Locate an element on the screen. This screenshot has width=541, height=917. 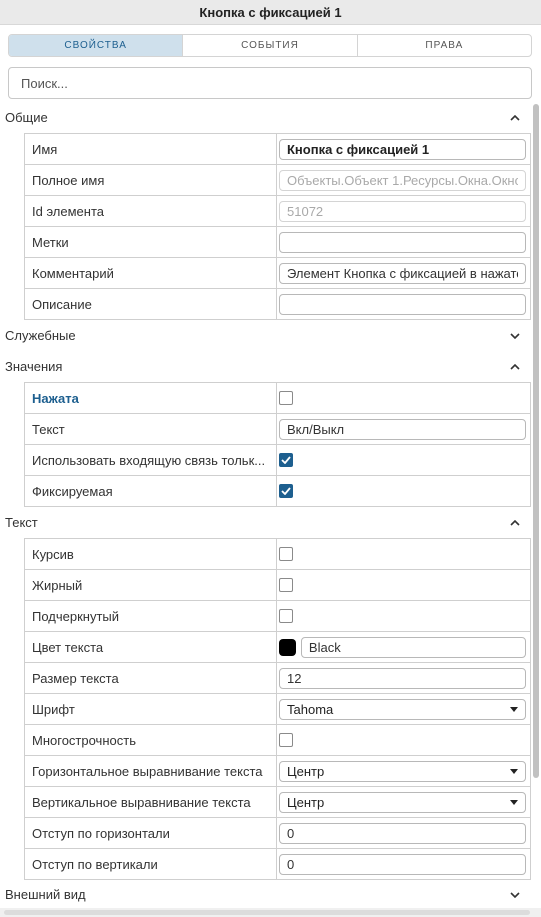
property-label: Многострочность is located at coordinates (151, 740).